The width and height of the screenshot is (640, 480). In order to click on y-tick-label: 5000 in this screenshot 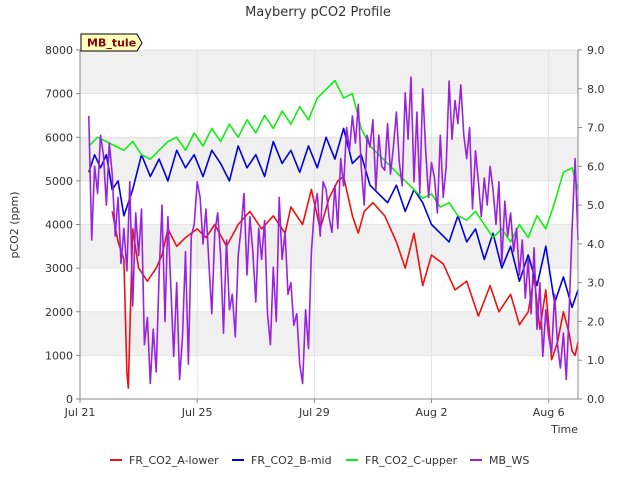, I will do `click(59, 181)`.